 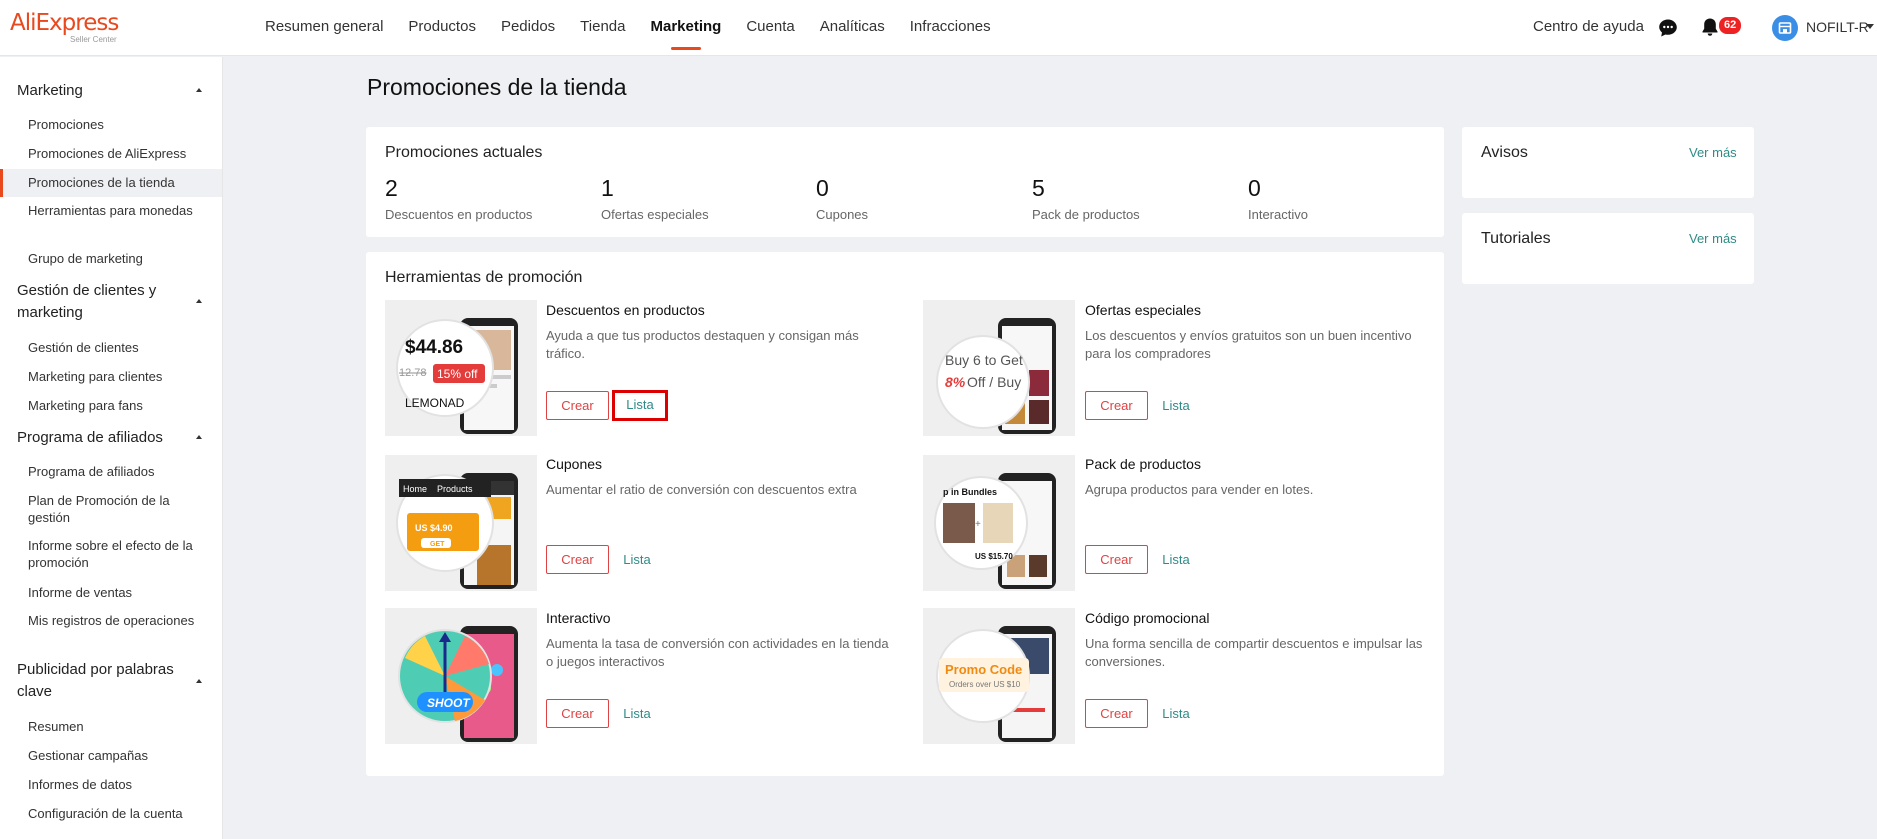 I want to click on interactive-image: SHOOT, so click(x=461, y=676).